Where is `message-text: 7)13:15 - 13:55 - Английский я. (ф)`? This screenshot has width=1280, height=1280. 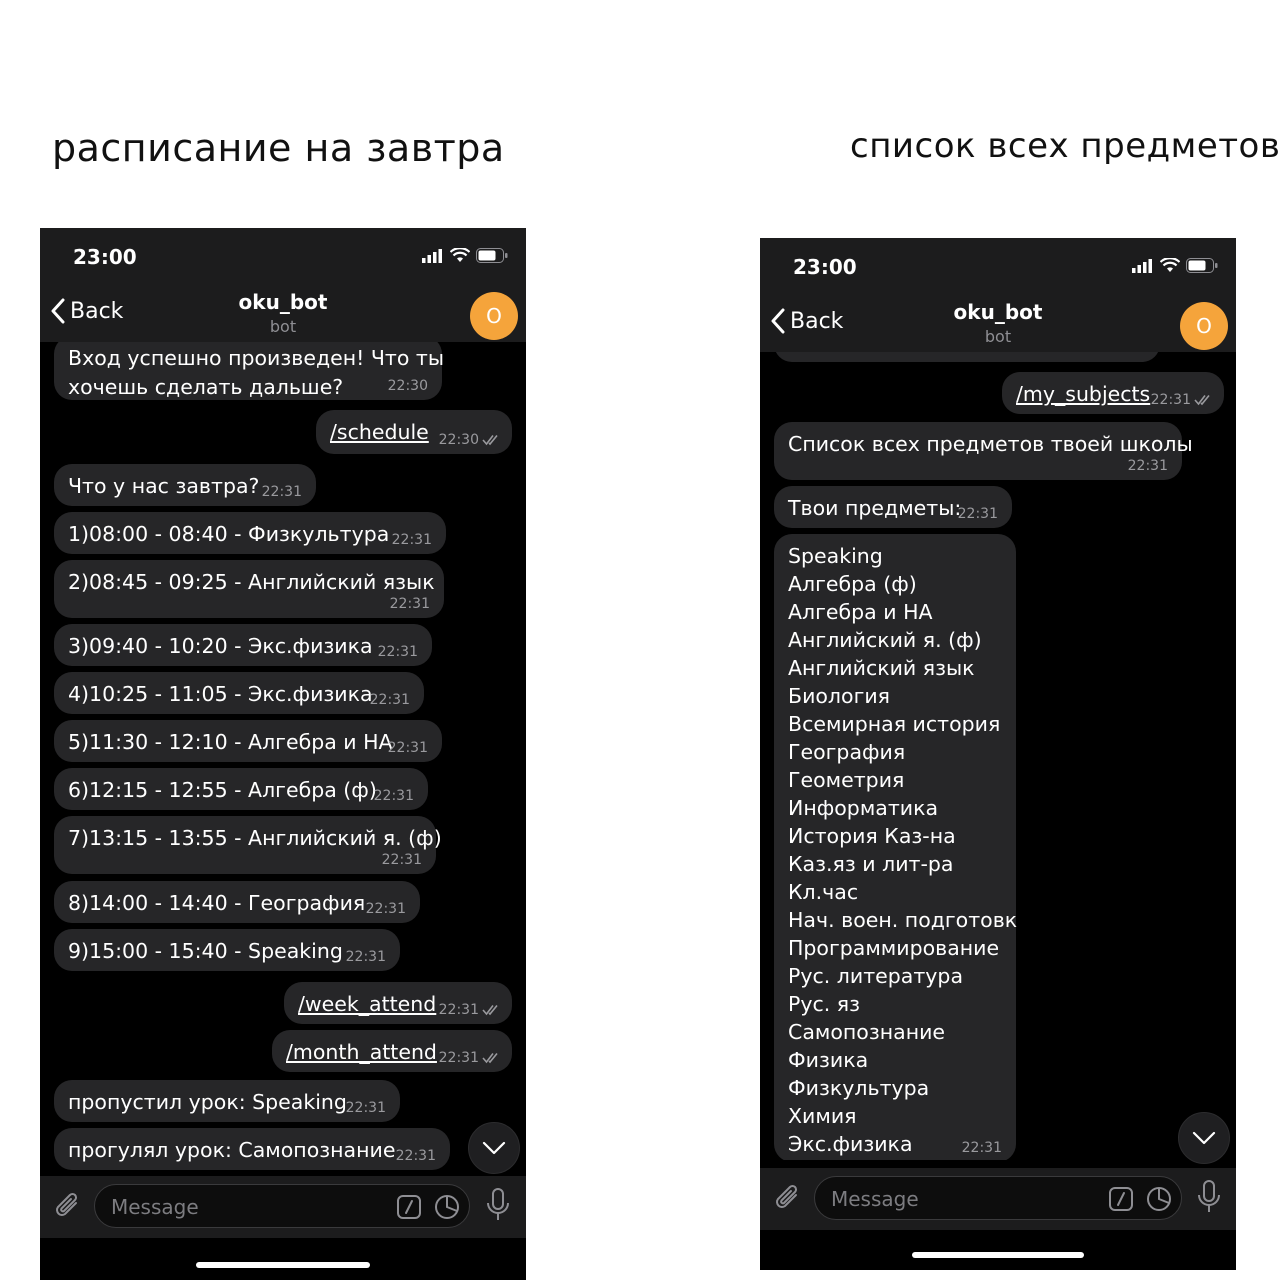
message-text: 7)13:15 - 13:55 - Английский я. (ф) is located at coordinates (255, 838).